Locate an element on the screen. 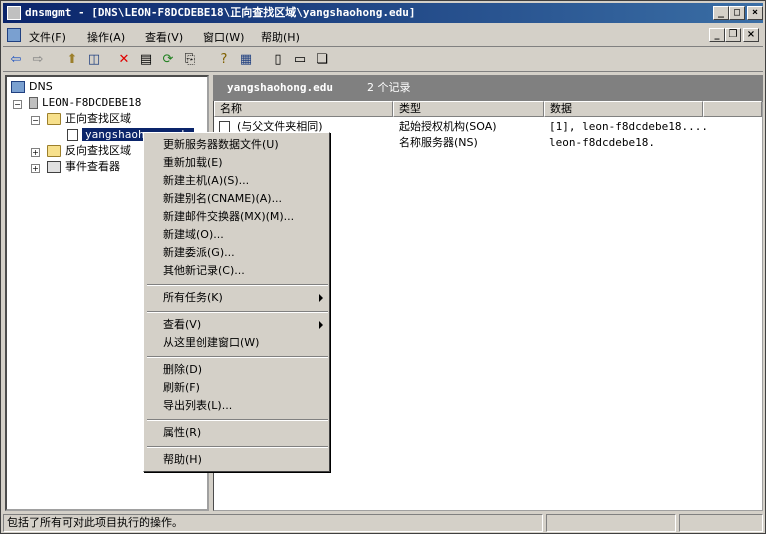  child-restore-button: ❐ is located at coordinates (733, 35).